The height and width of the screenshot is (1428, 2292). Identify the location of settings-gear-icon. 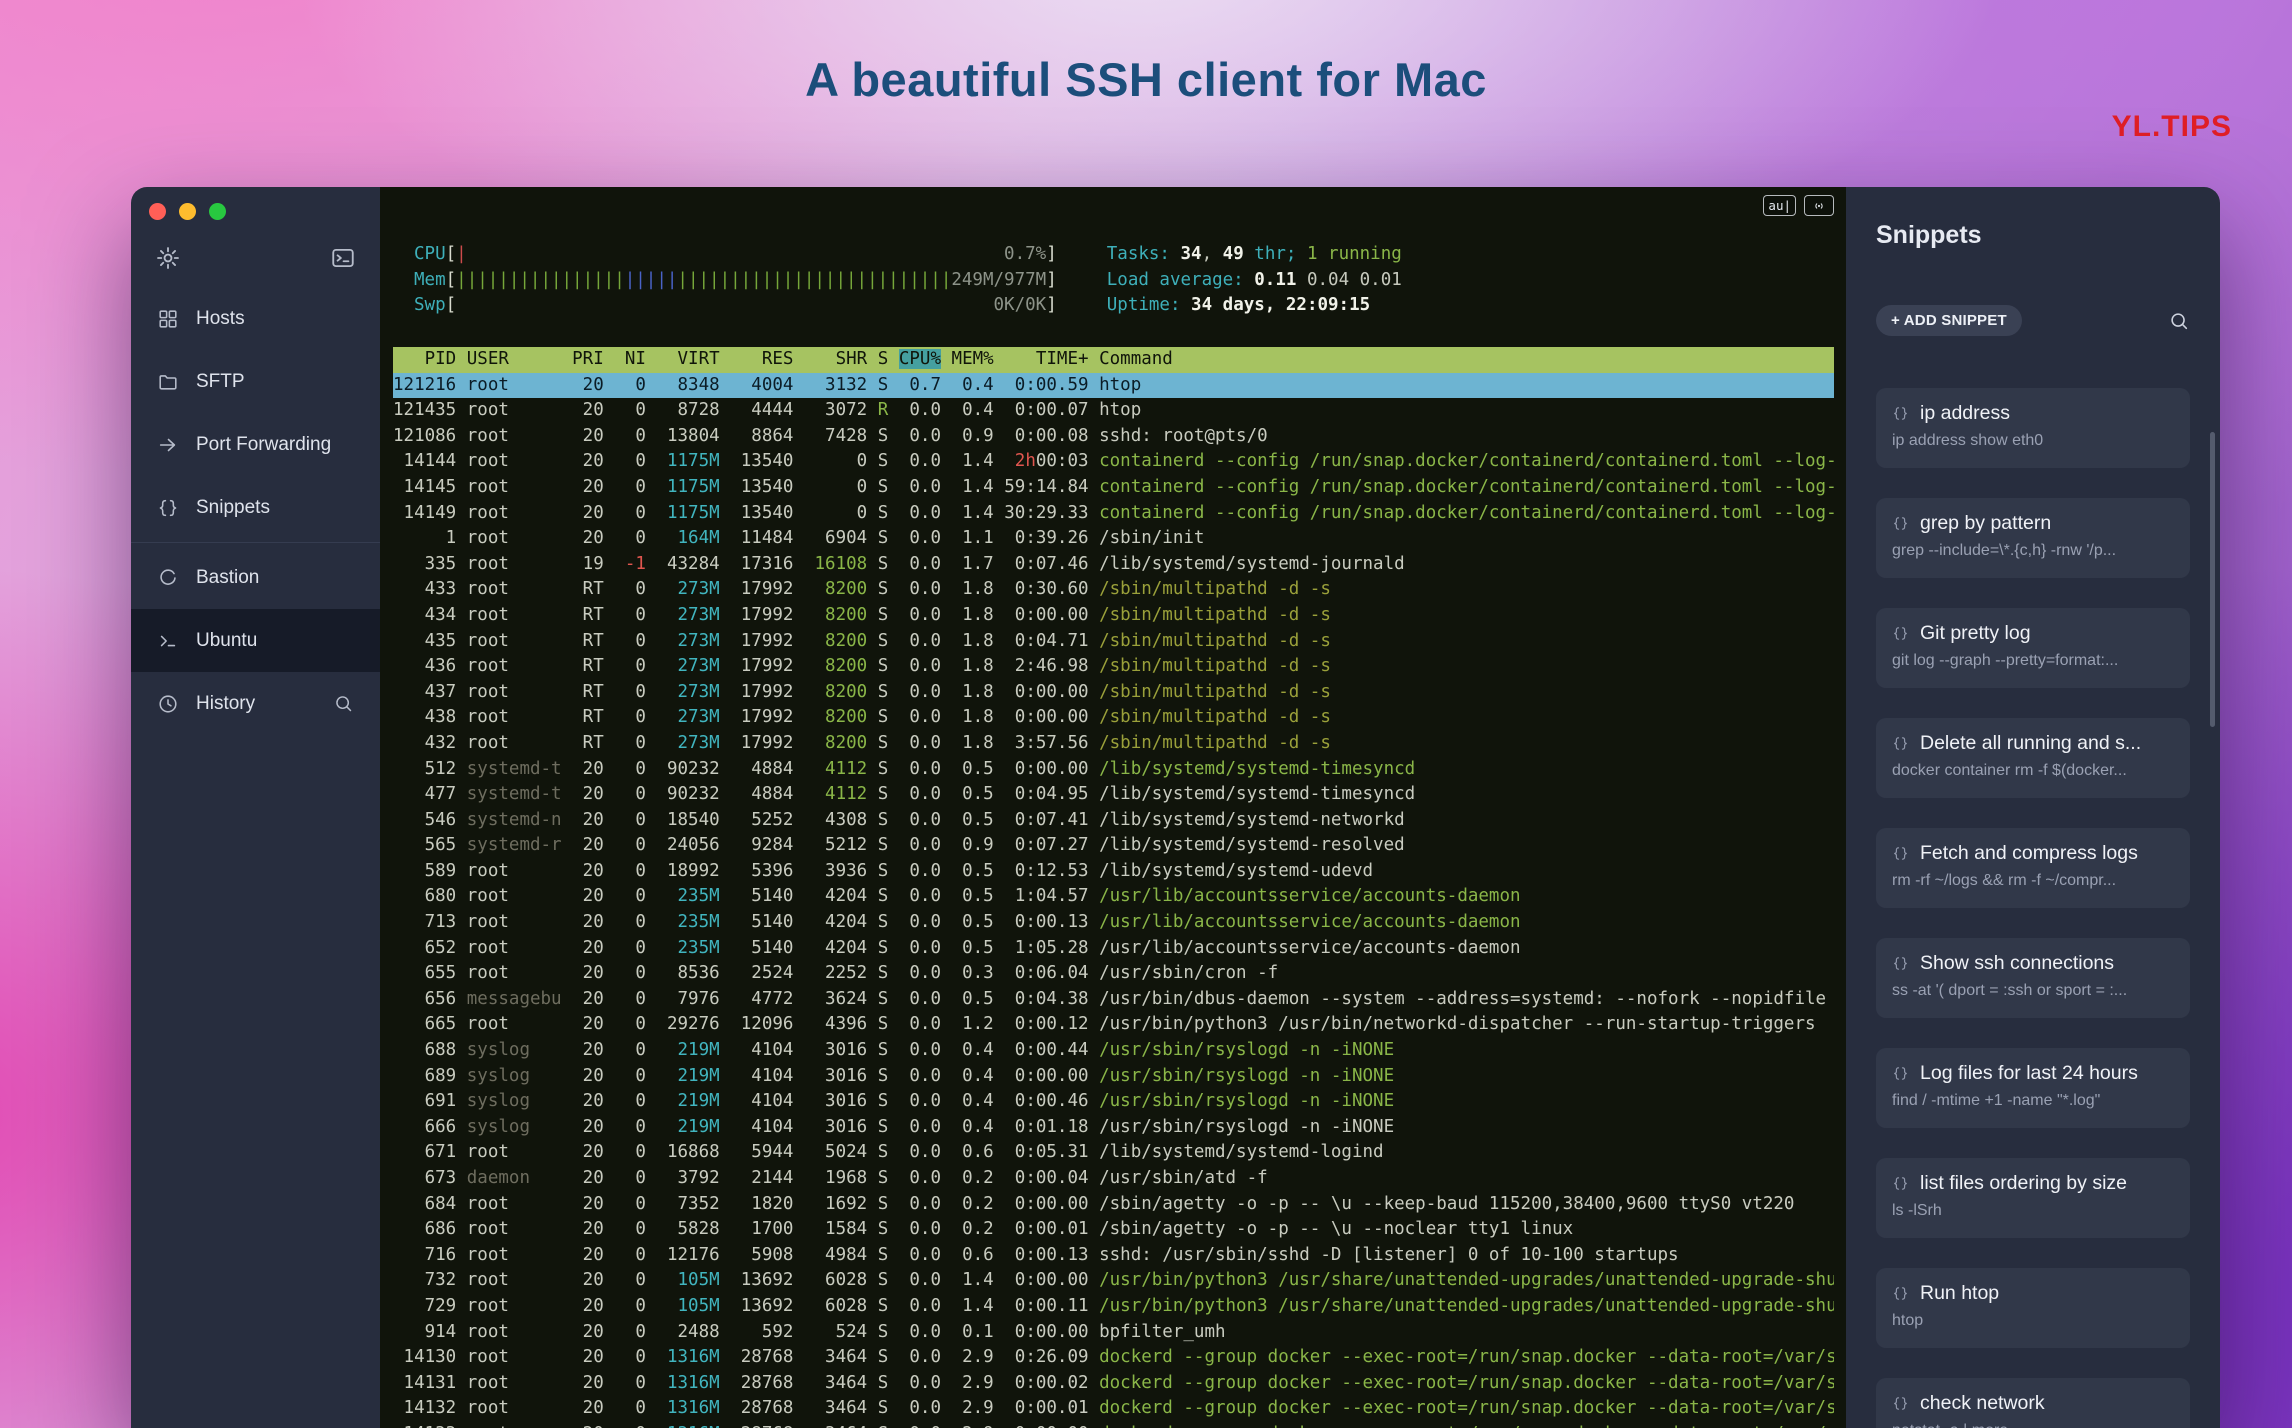
(168, 258).